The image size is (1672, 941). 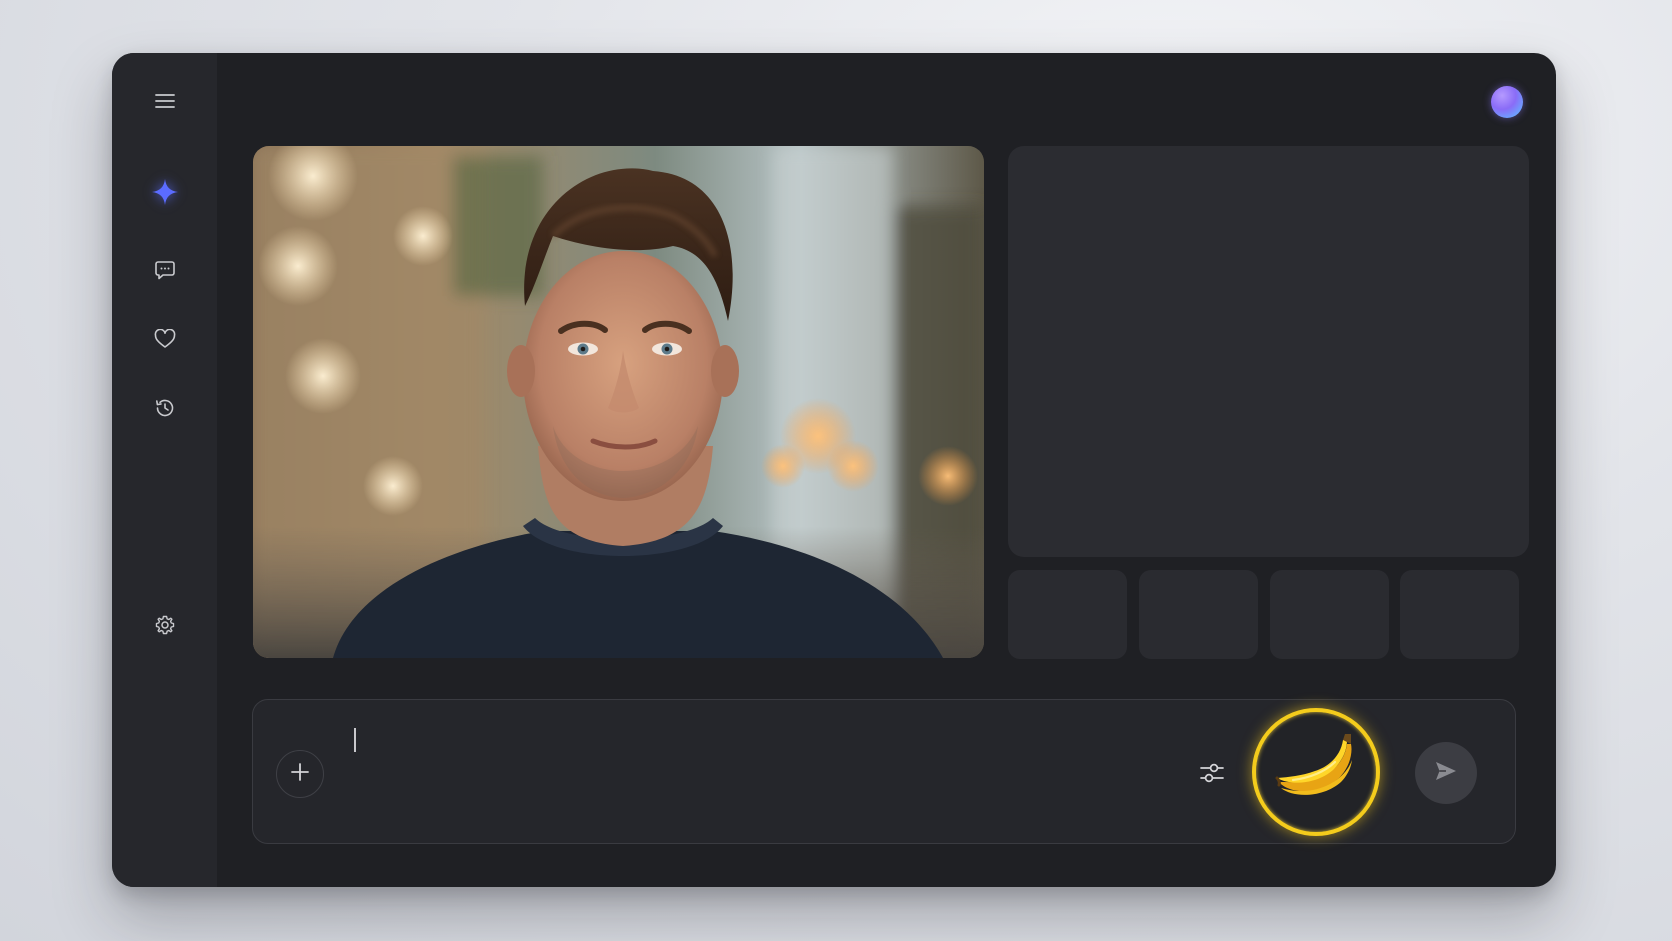 I want to click on gear-icon, so click(x=165, y=625).